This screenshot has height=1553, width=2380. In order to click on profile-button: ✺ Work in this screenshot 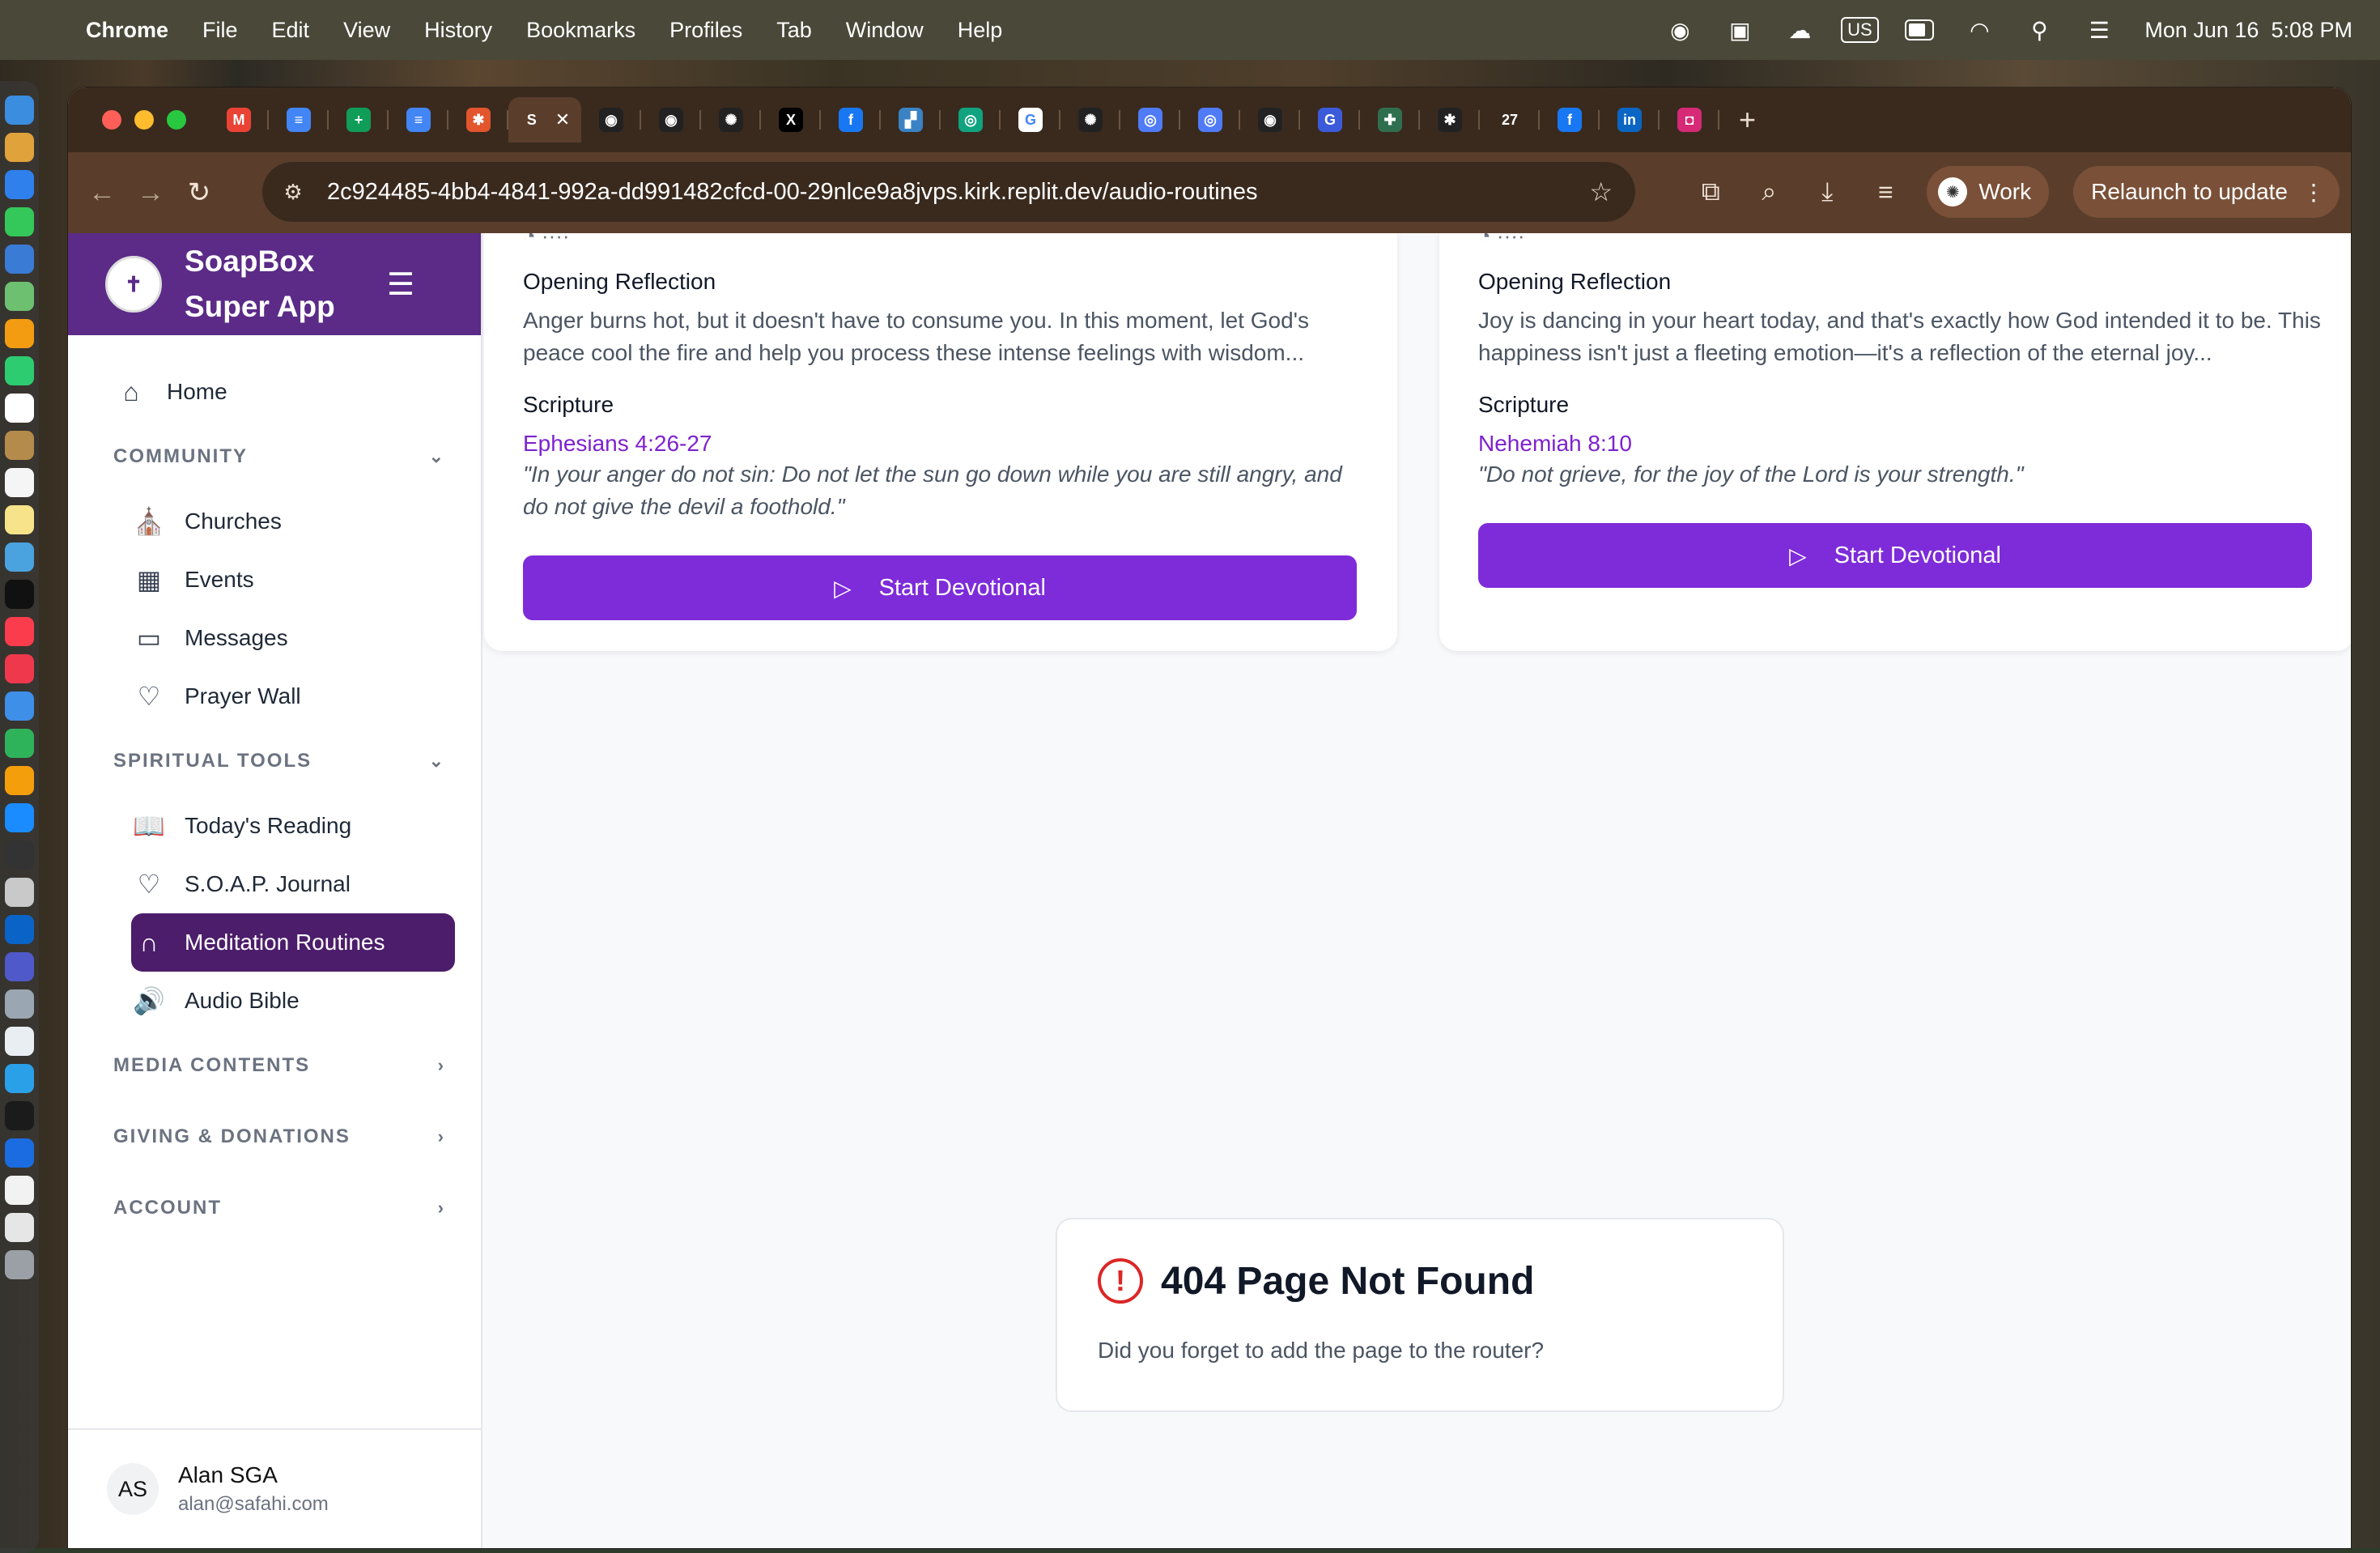, I will do `click(1988, 192)`.